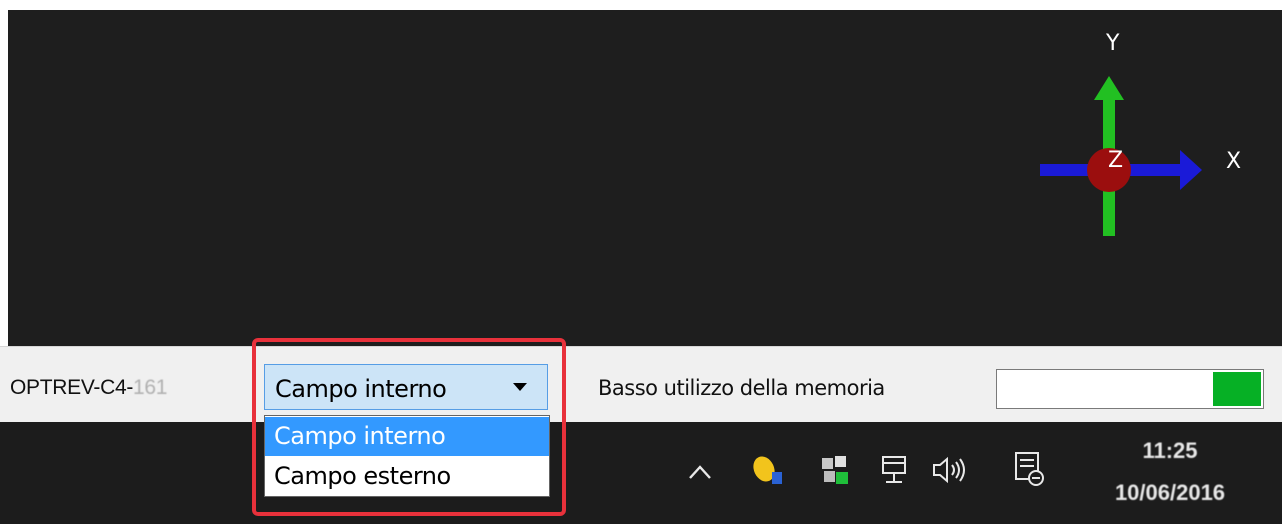 Image resolution: width=1282 pixels, height=524 pixels. I want to click on lemon-app-icon, so click(767, 470).